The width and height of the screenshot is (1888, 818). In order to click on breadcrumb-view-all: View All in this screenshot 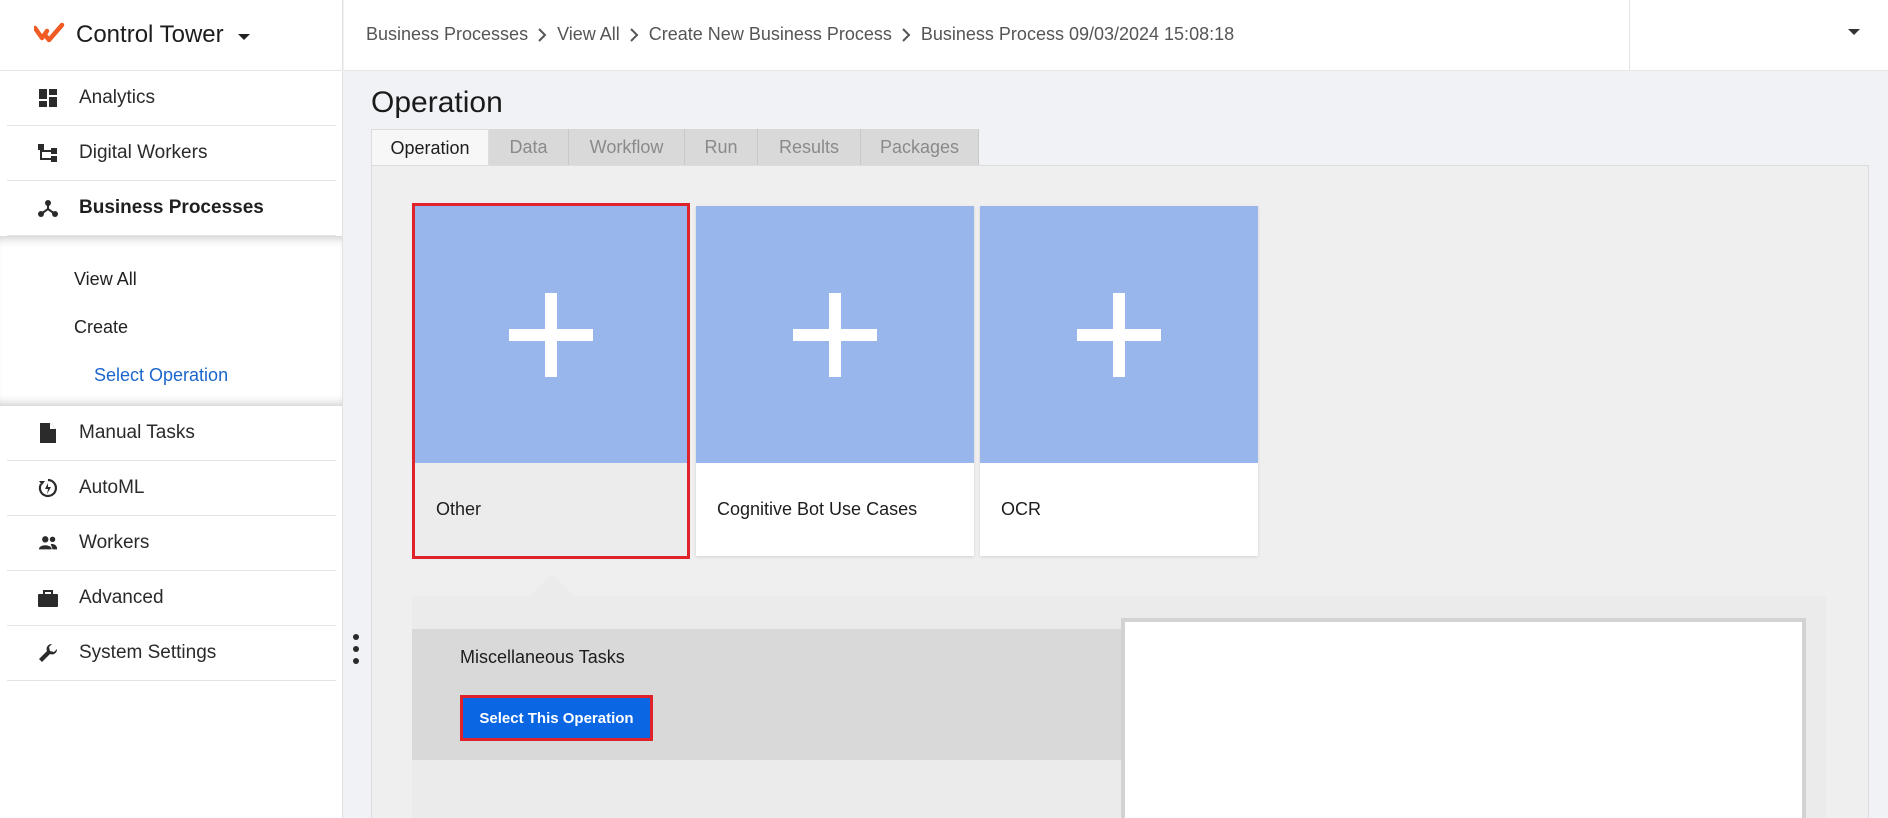, I will do `click(588, 34)`.